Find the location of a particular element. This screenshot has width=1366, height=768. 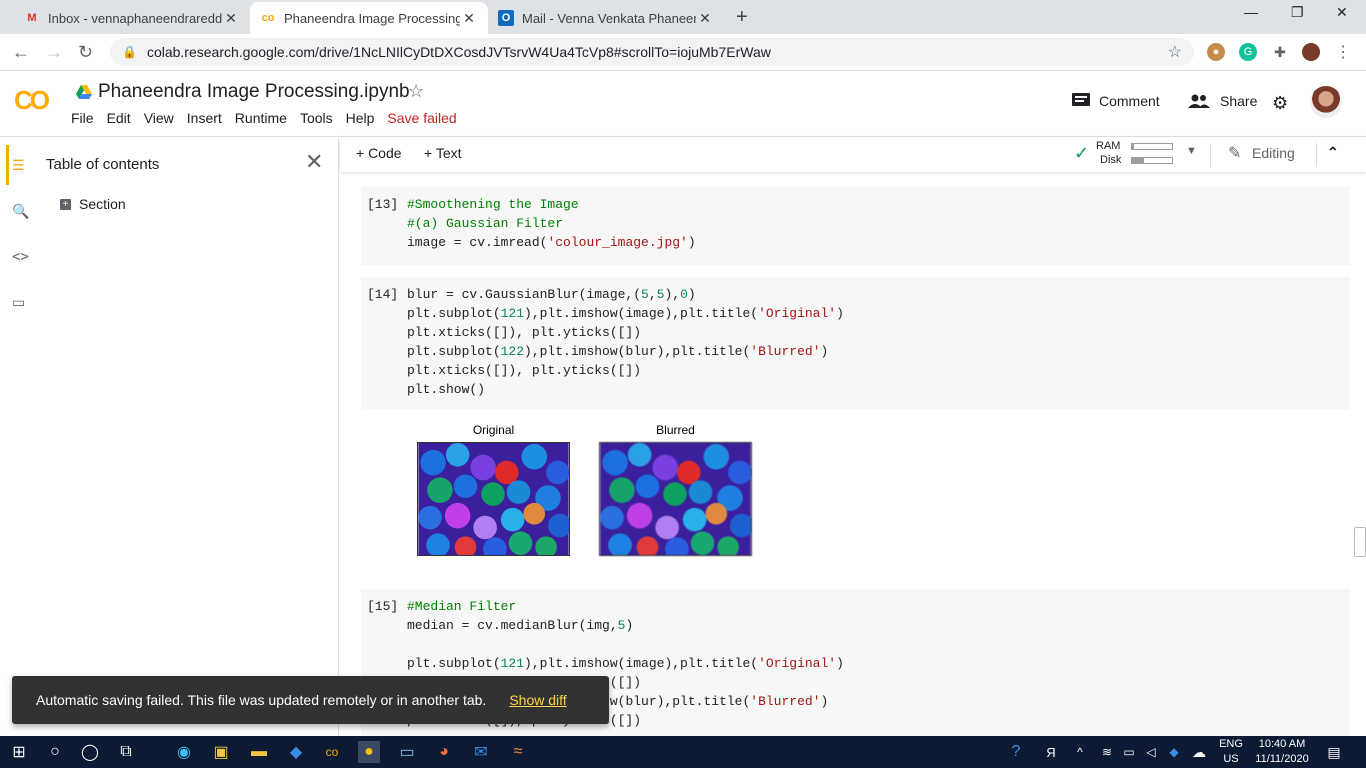

cookie-extension-icon: ● is located at coordinates (1216, 52).